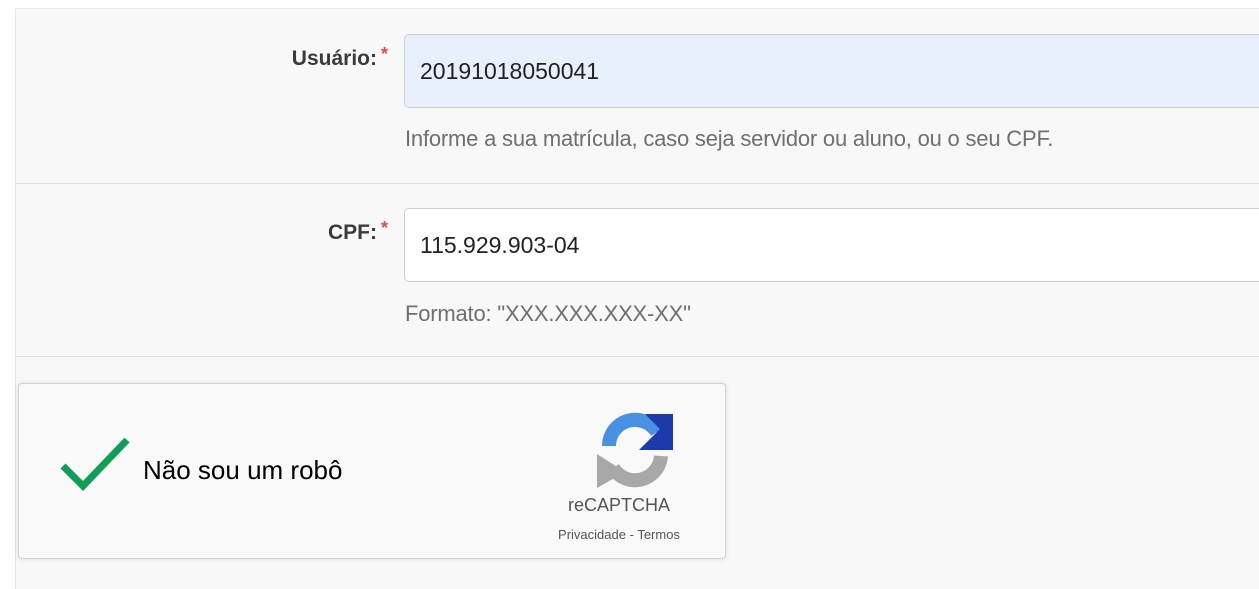 The width and height of the screenshot is (1259, 589). Describe the element at coordinates (618, 505) in the screenshot. I see `recaptcha-brand: reCAPTCHA` at that location.